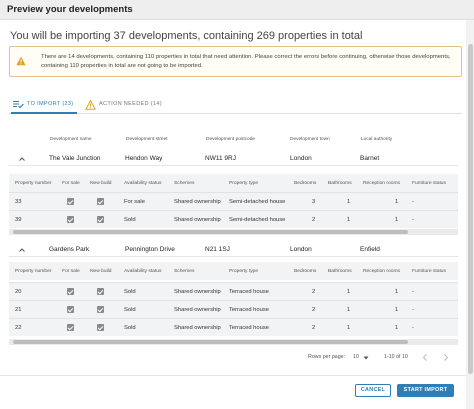  I want to click on tab-to-import: TO IMPORT (23), so click(44, 106).